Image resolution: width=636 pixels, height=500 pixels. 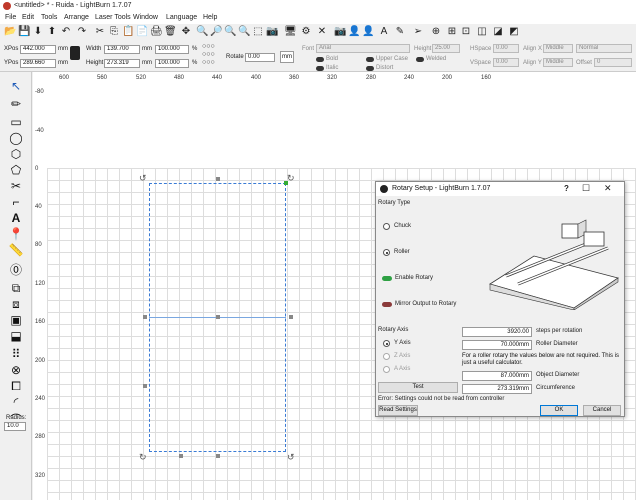 What do you see at coordinates (76, 17) in the screenshot?
I see `menu-arrange: Arrange` at bounding box center [76, 17].